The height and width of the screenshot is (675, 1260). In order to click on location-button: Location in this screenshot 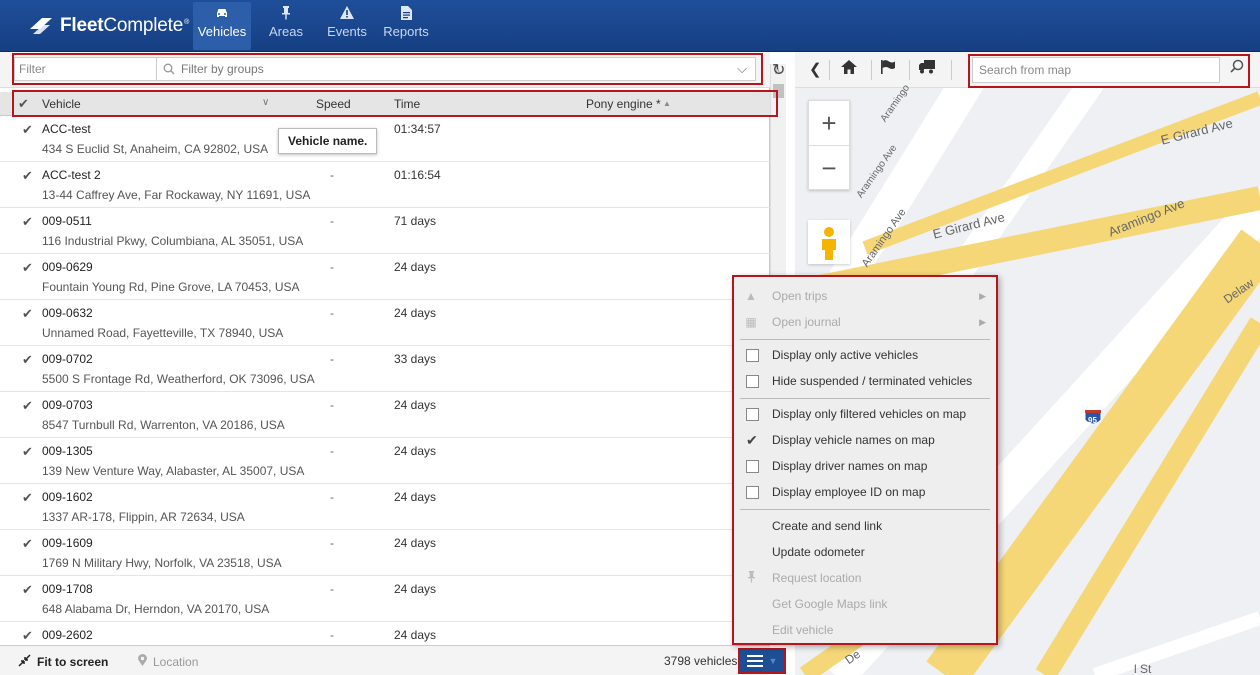, I will do `click(168, 661)`.